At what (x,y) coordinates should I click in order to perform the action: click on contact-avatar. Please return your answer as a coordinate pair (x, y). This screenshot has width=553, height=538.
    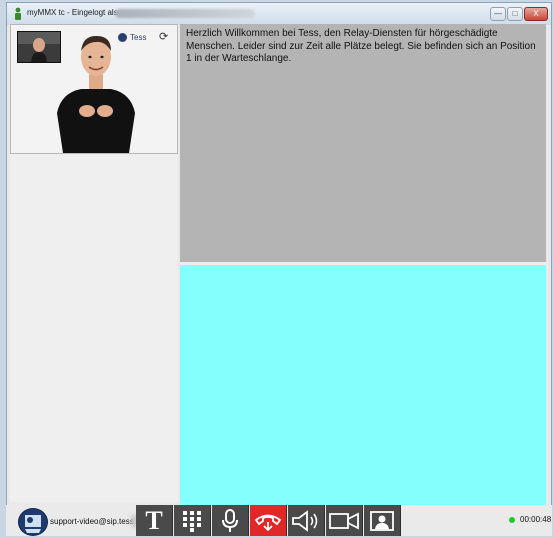
    Looking at the image, I should click on (33, 522).